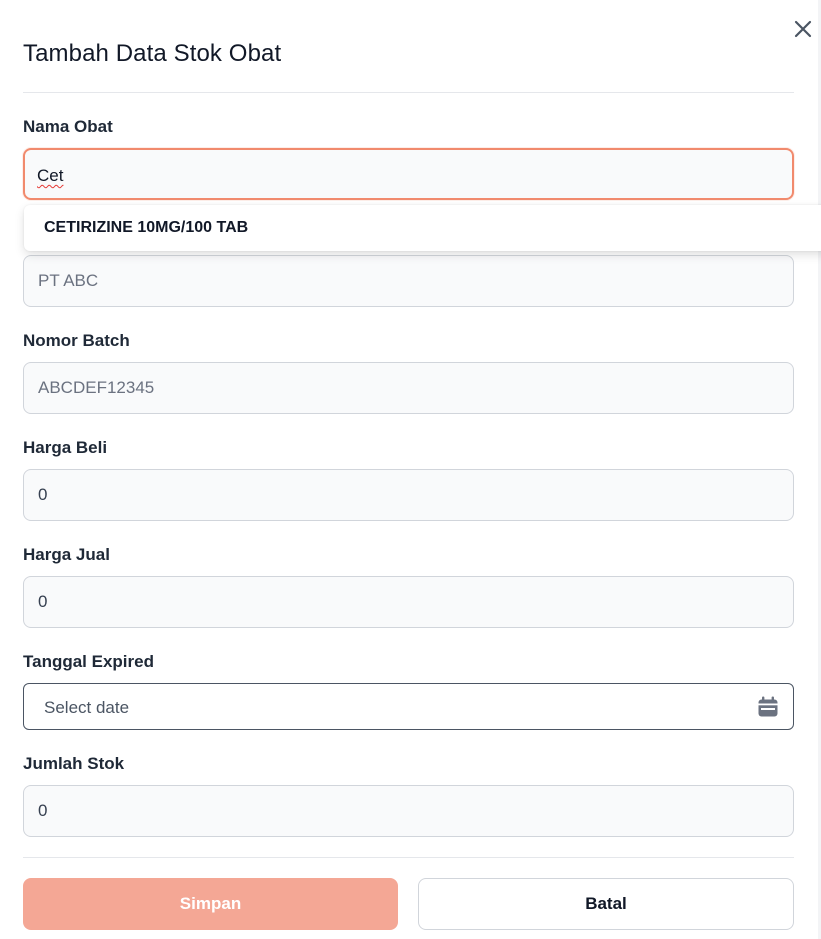  Describe the element at coordinates (65, 447) in the screenshot. I see `harga-beli-label: Harga Beli` at that location.